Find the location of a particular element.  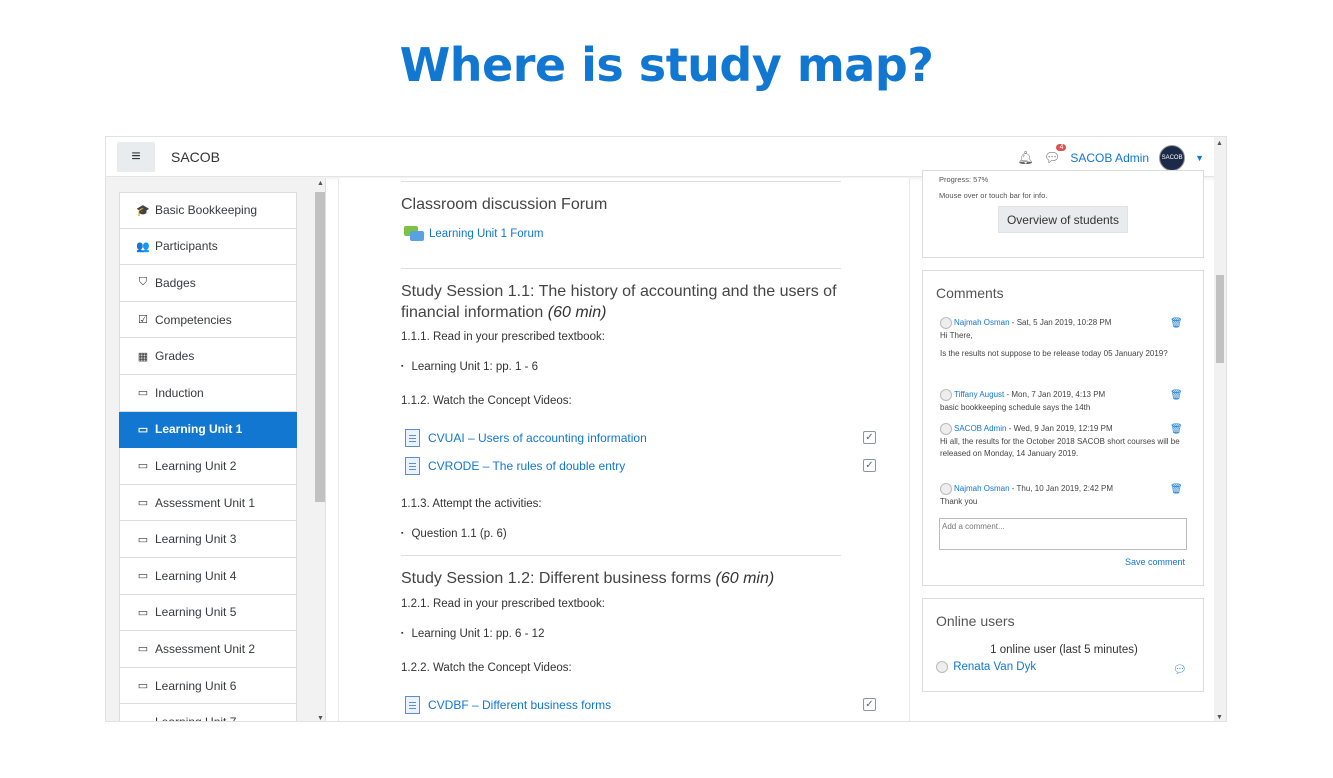

sidebar-item-participants: 👥 Participants is located at coordinates (208, 247).